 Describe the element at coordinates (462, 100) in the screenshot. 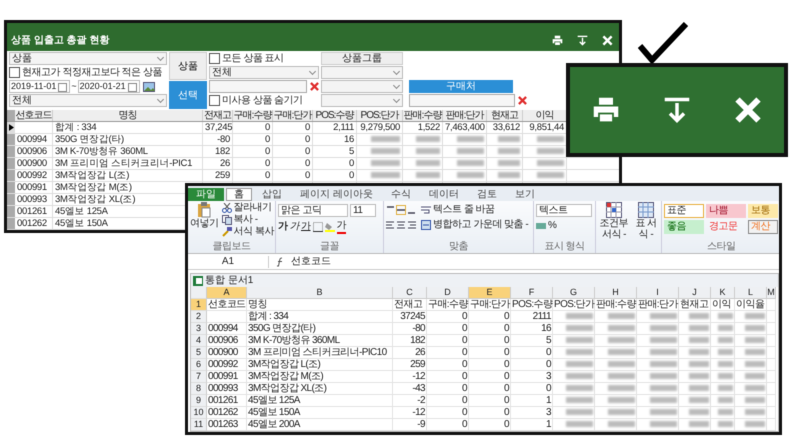

I see `vendor-field` at that location.